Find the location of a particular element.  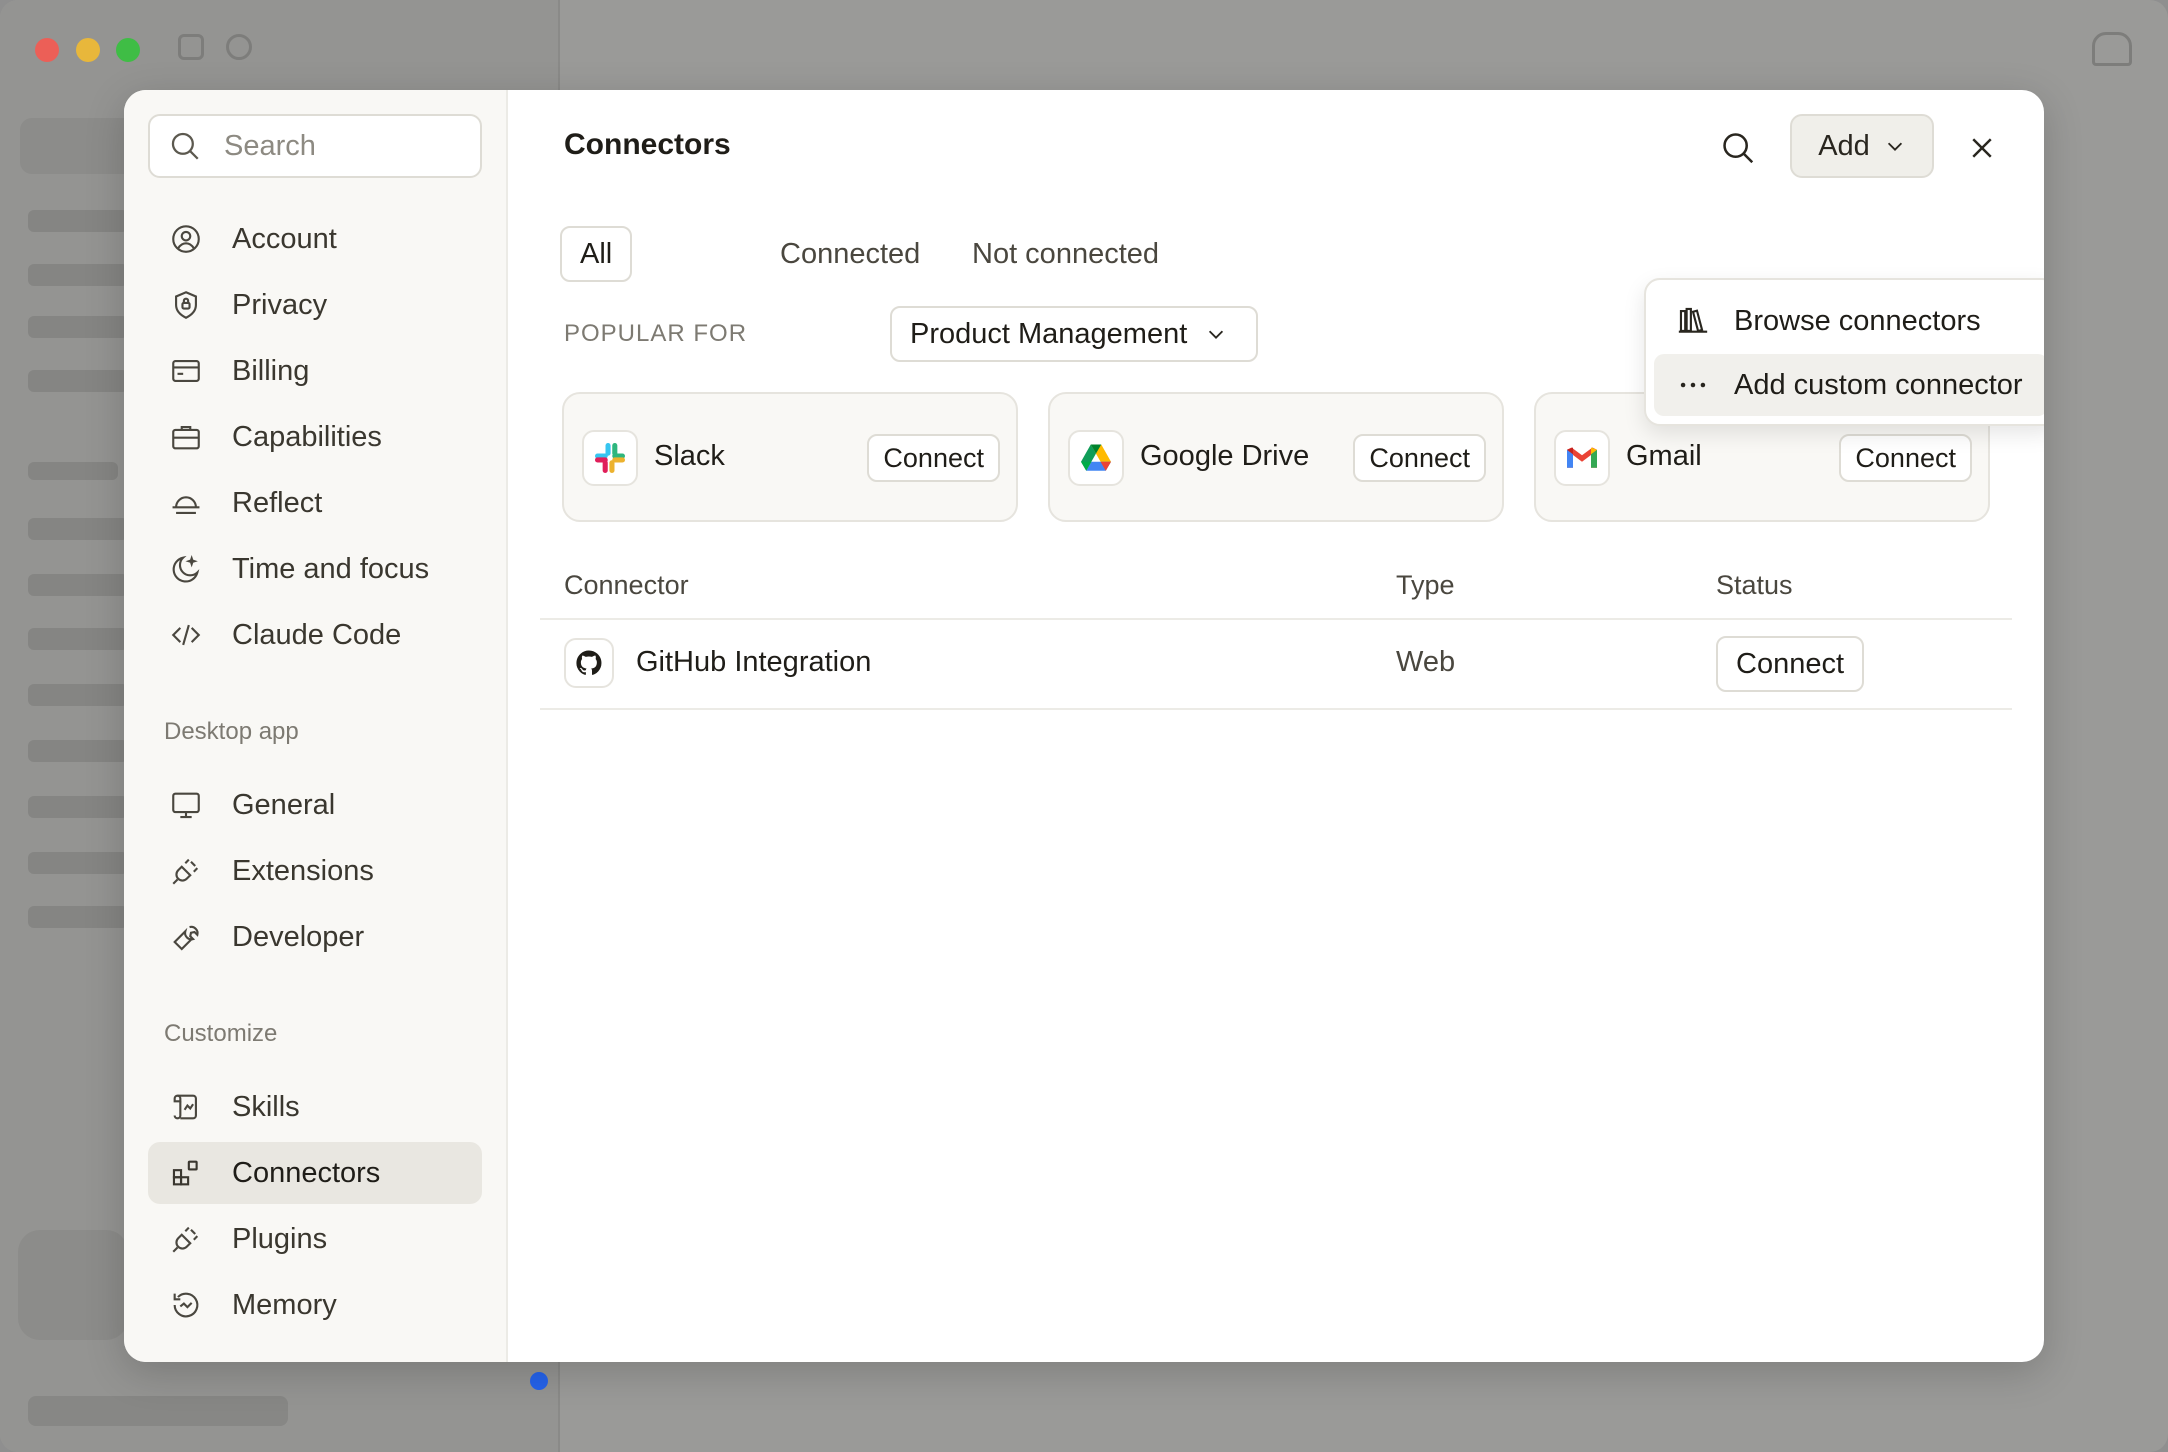

nav-label: Plugins is located at coordinates (280, 1238).